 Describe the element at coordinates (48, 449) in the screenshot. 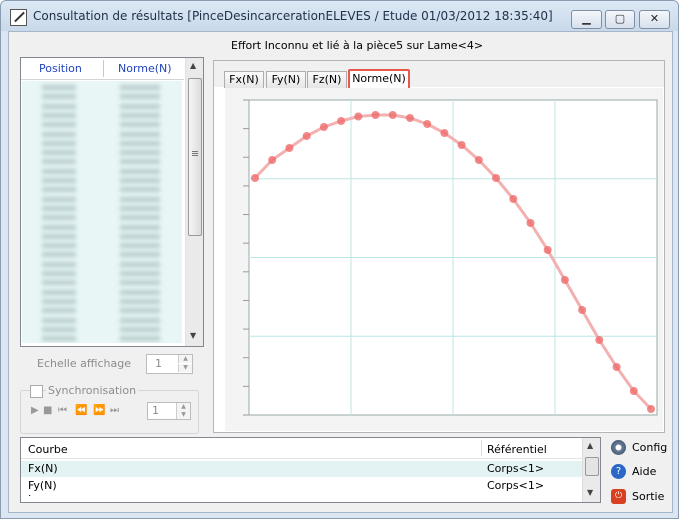

I see `column-header-curve: Courbe` at that location.